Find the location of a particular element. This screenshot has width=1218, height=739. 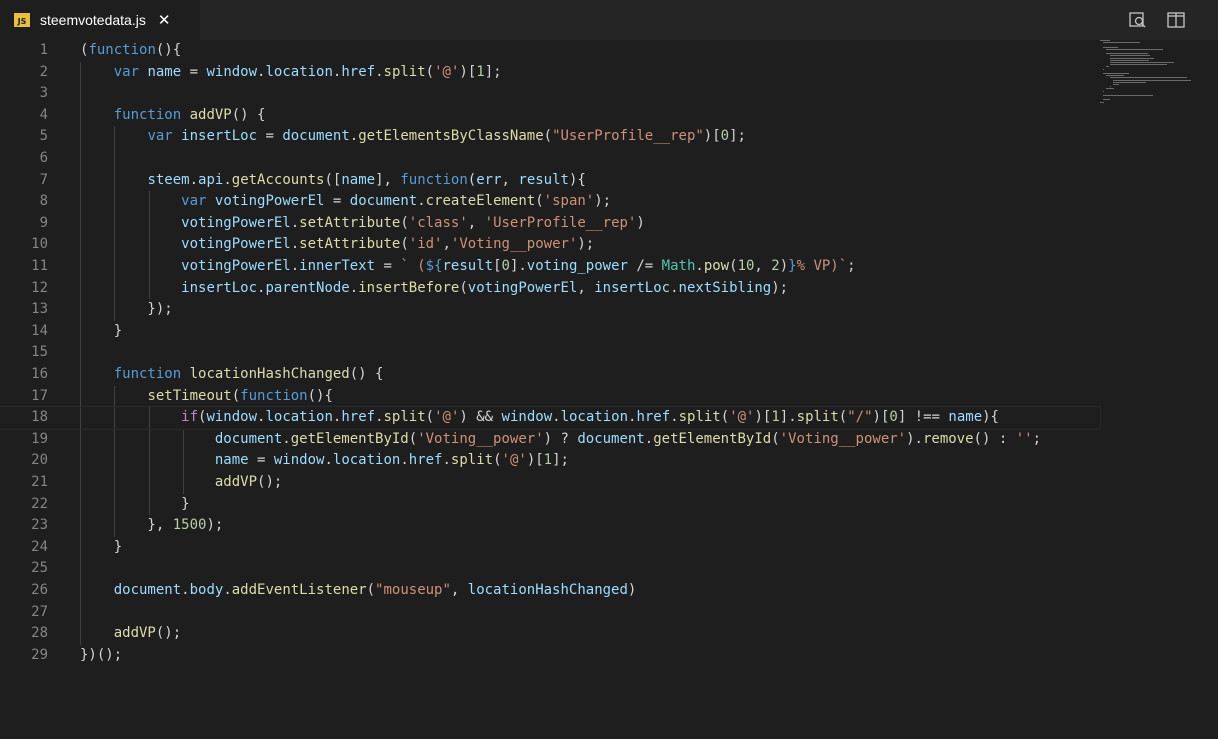

code-token: ); is located at coordinates (603, 201).